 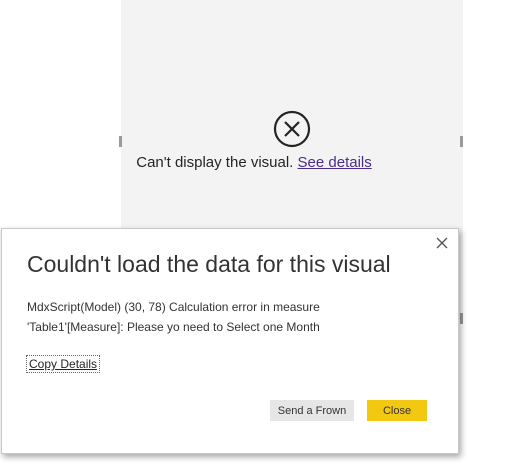 I want to click on visual-error-text: Can't display the visual., so click(x=215, y=162).